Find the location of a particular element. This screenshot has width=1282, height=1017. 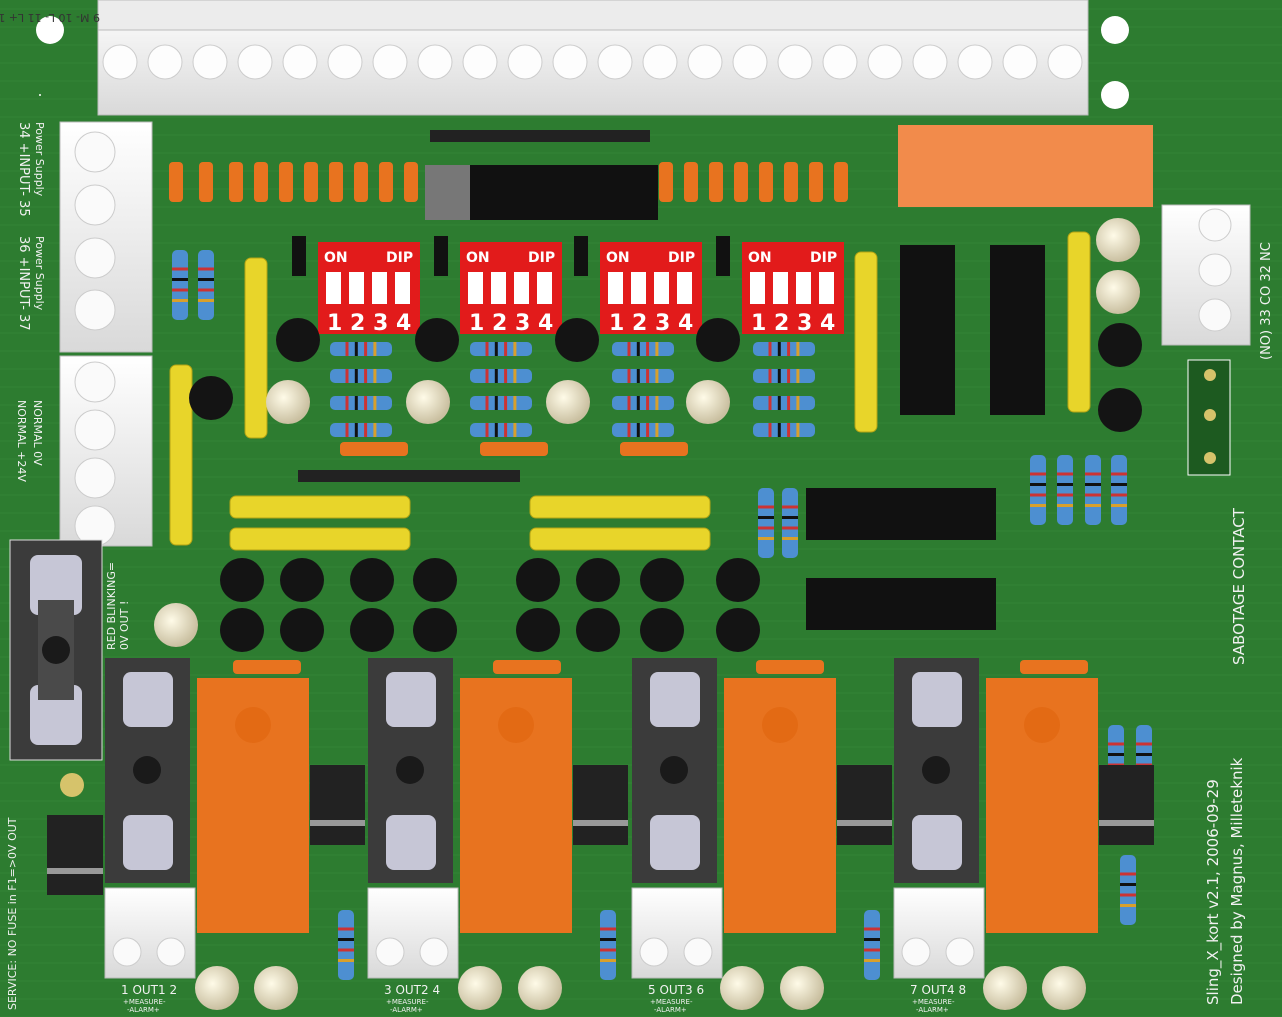

output-label: 1 OUT1 2 is located at coordinates (149, 990).